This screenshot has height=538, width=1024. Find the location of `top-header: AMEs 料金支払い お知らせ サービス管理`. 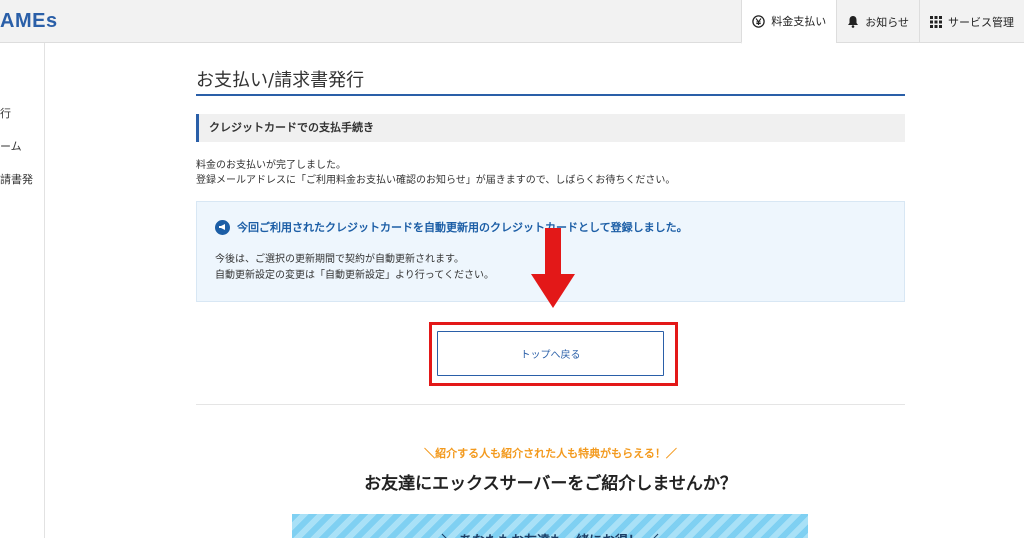

top-header: AMEs 料金支払い お知らせ サービス管理 is located at coordinates (512, 22).